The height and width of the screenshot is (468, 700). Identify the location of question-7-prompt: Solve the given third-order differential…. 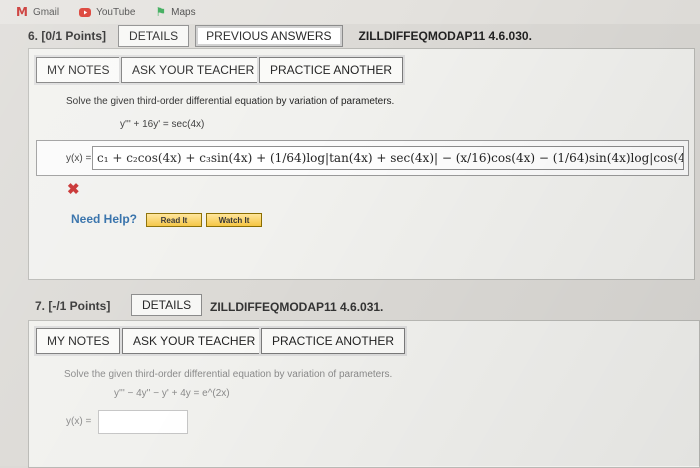
(228, 374).